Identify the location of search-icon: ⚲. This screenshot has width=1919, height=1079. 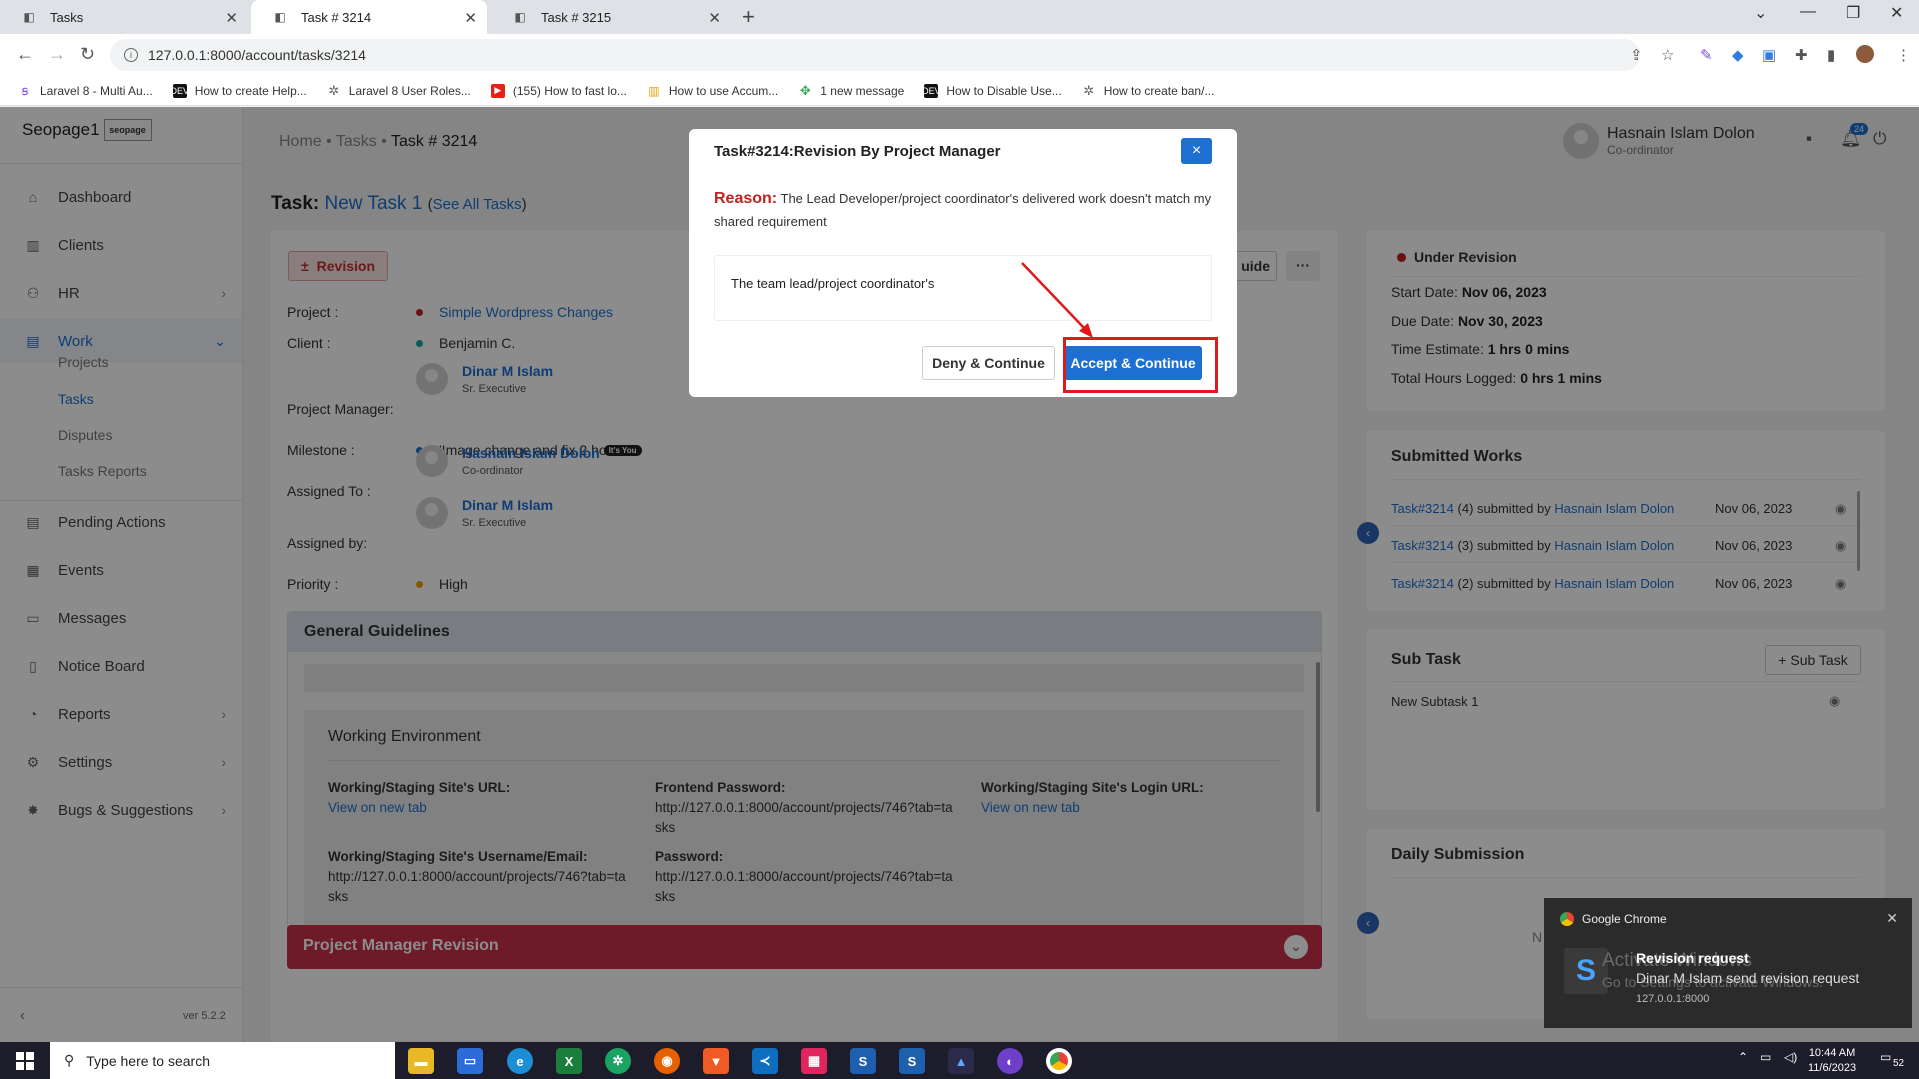
(69, 1060).